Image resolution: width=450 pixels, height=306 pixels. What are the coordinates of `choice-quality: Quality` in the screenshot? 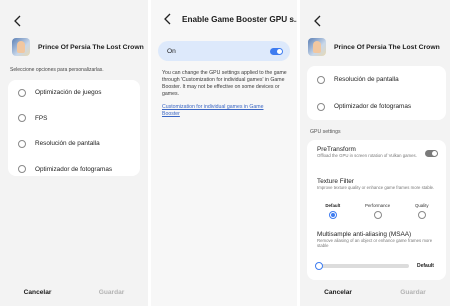 It's located at (422, 211).